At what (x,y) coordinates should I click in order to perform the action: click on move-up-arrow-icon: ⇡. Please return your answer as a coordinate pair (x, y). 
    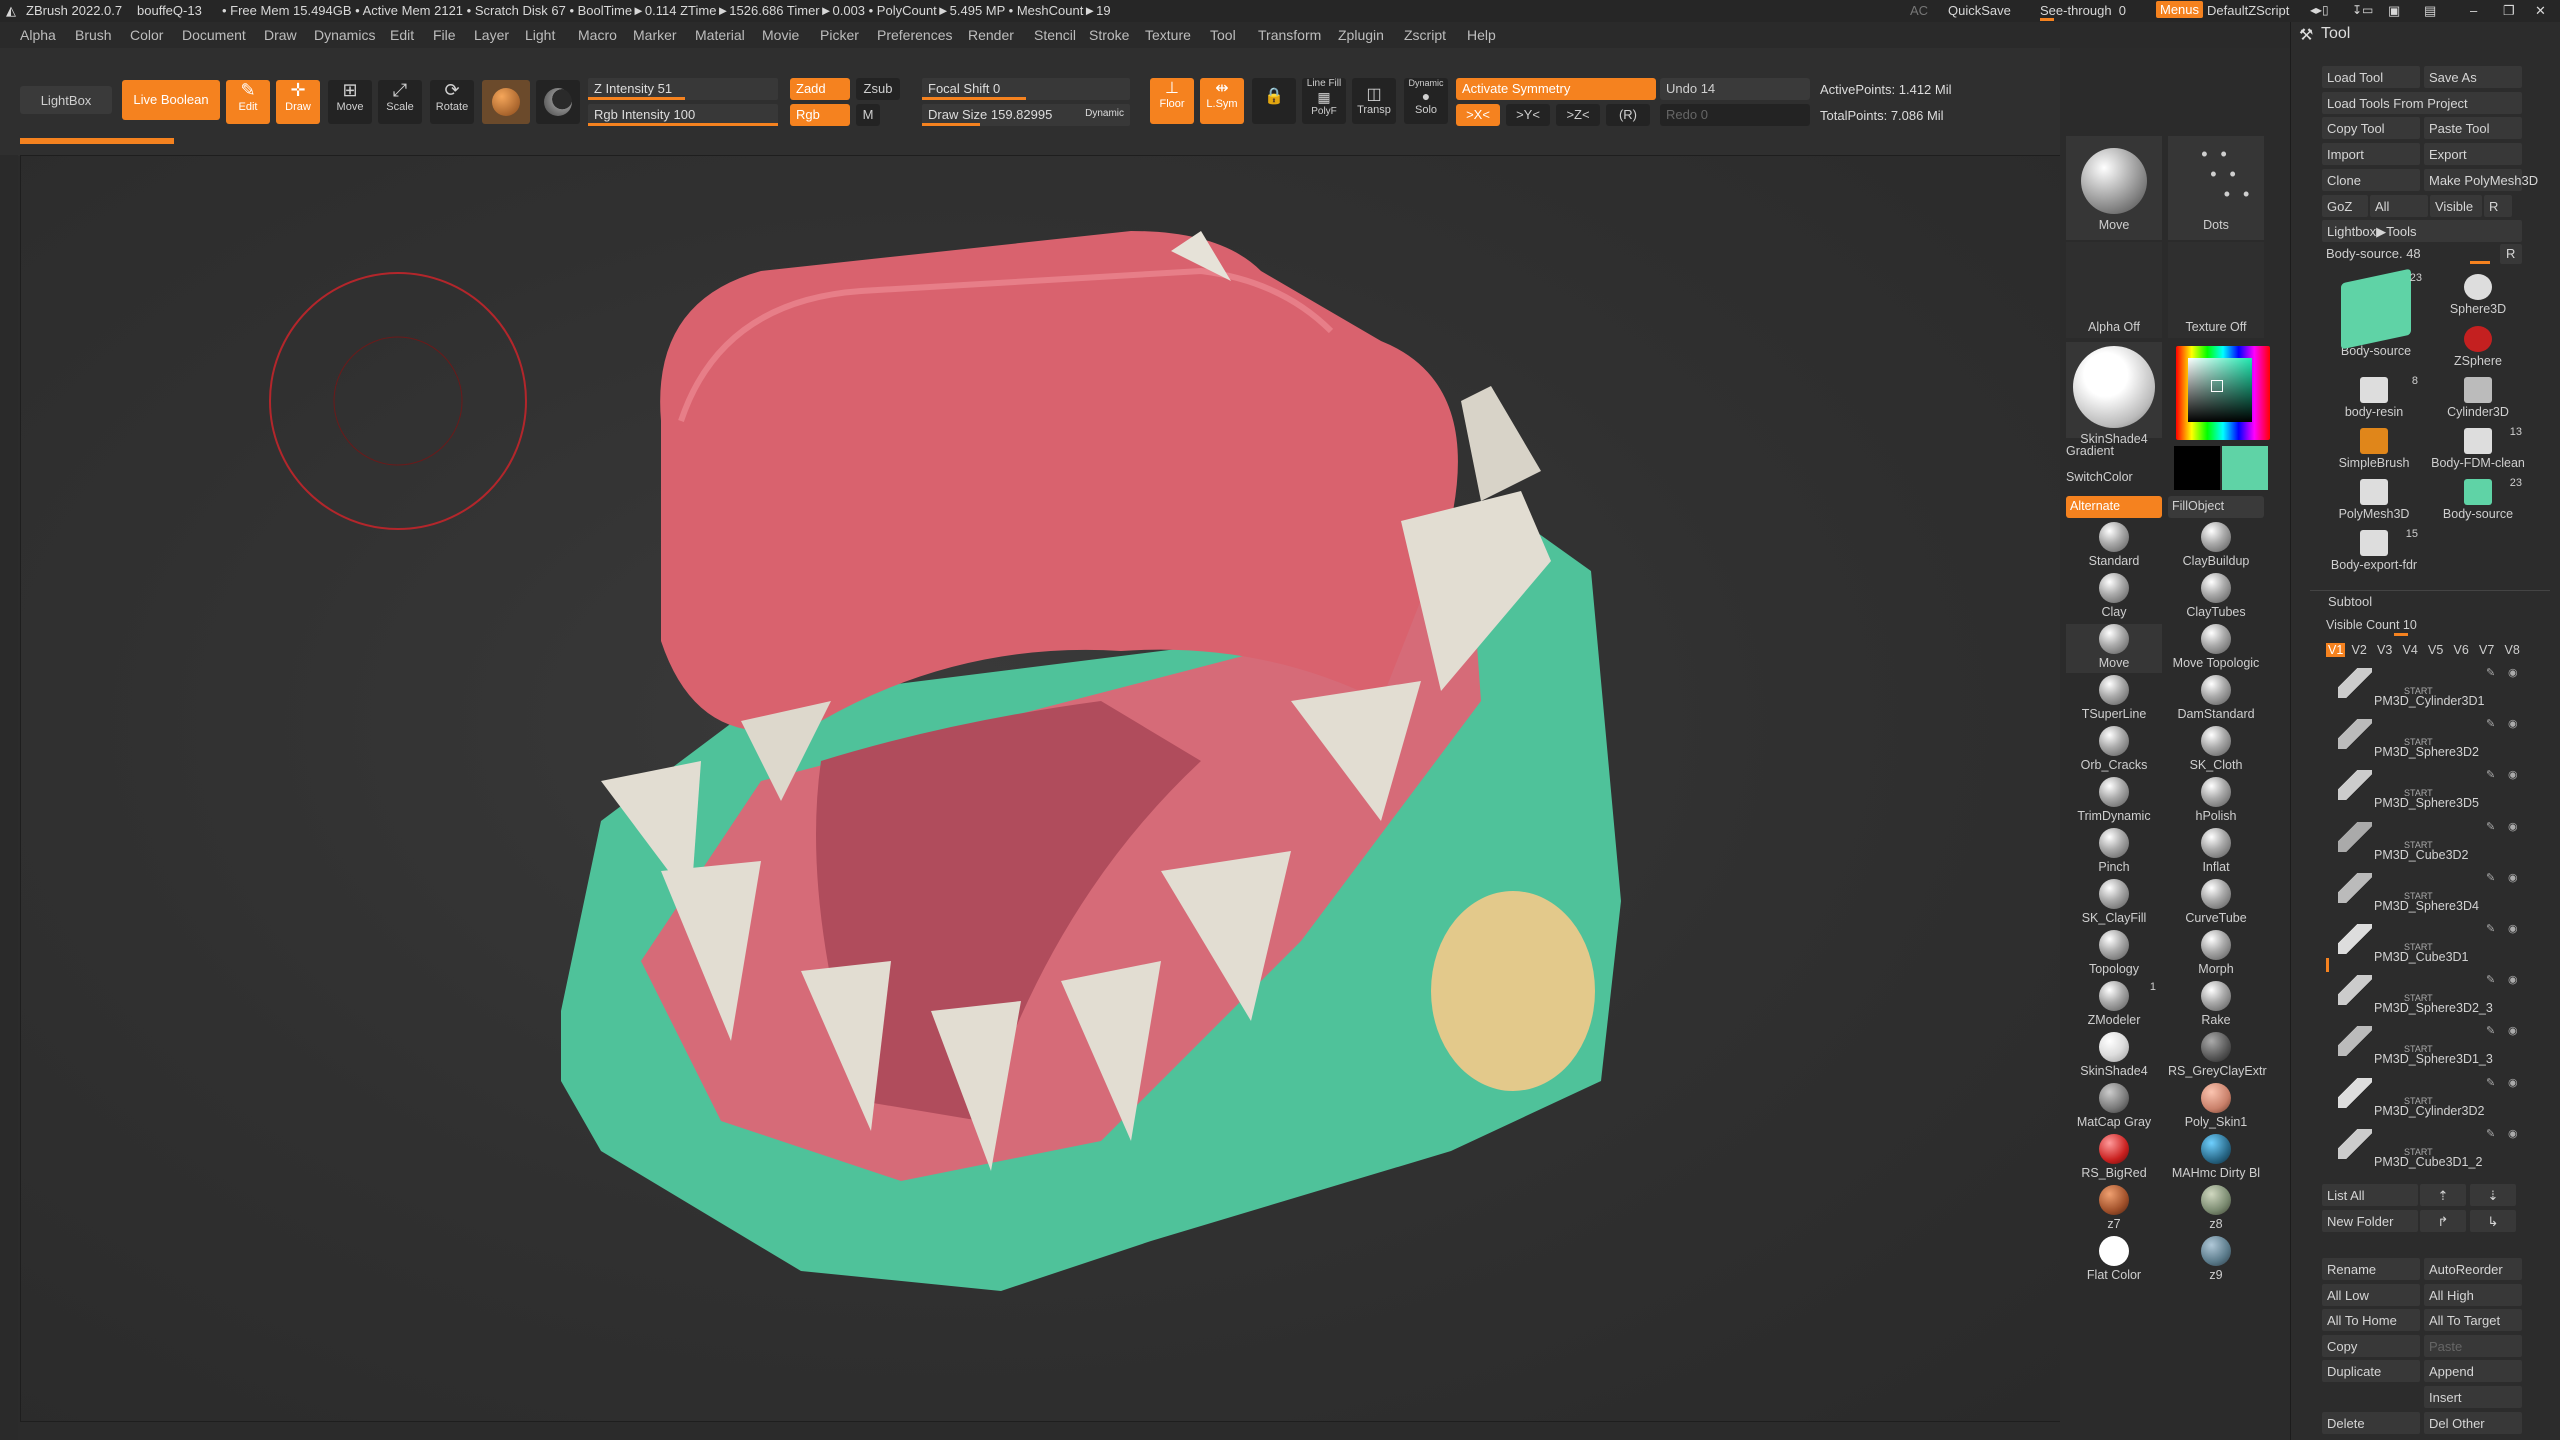
    Looking at the image, I should click on (2443, 1195).